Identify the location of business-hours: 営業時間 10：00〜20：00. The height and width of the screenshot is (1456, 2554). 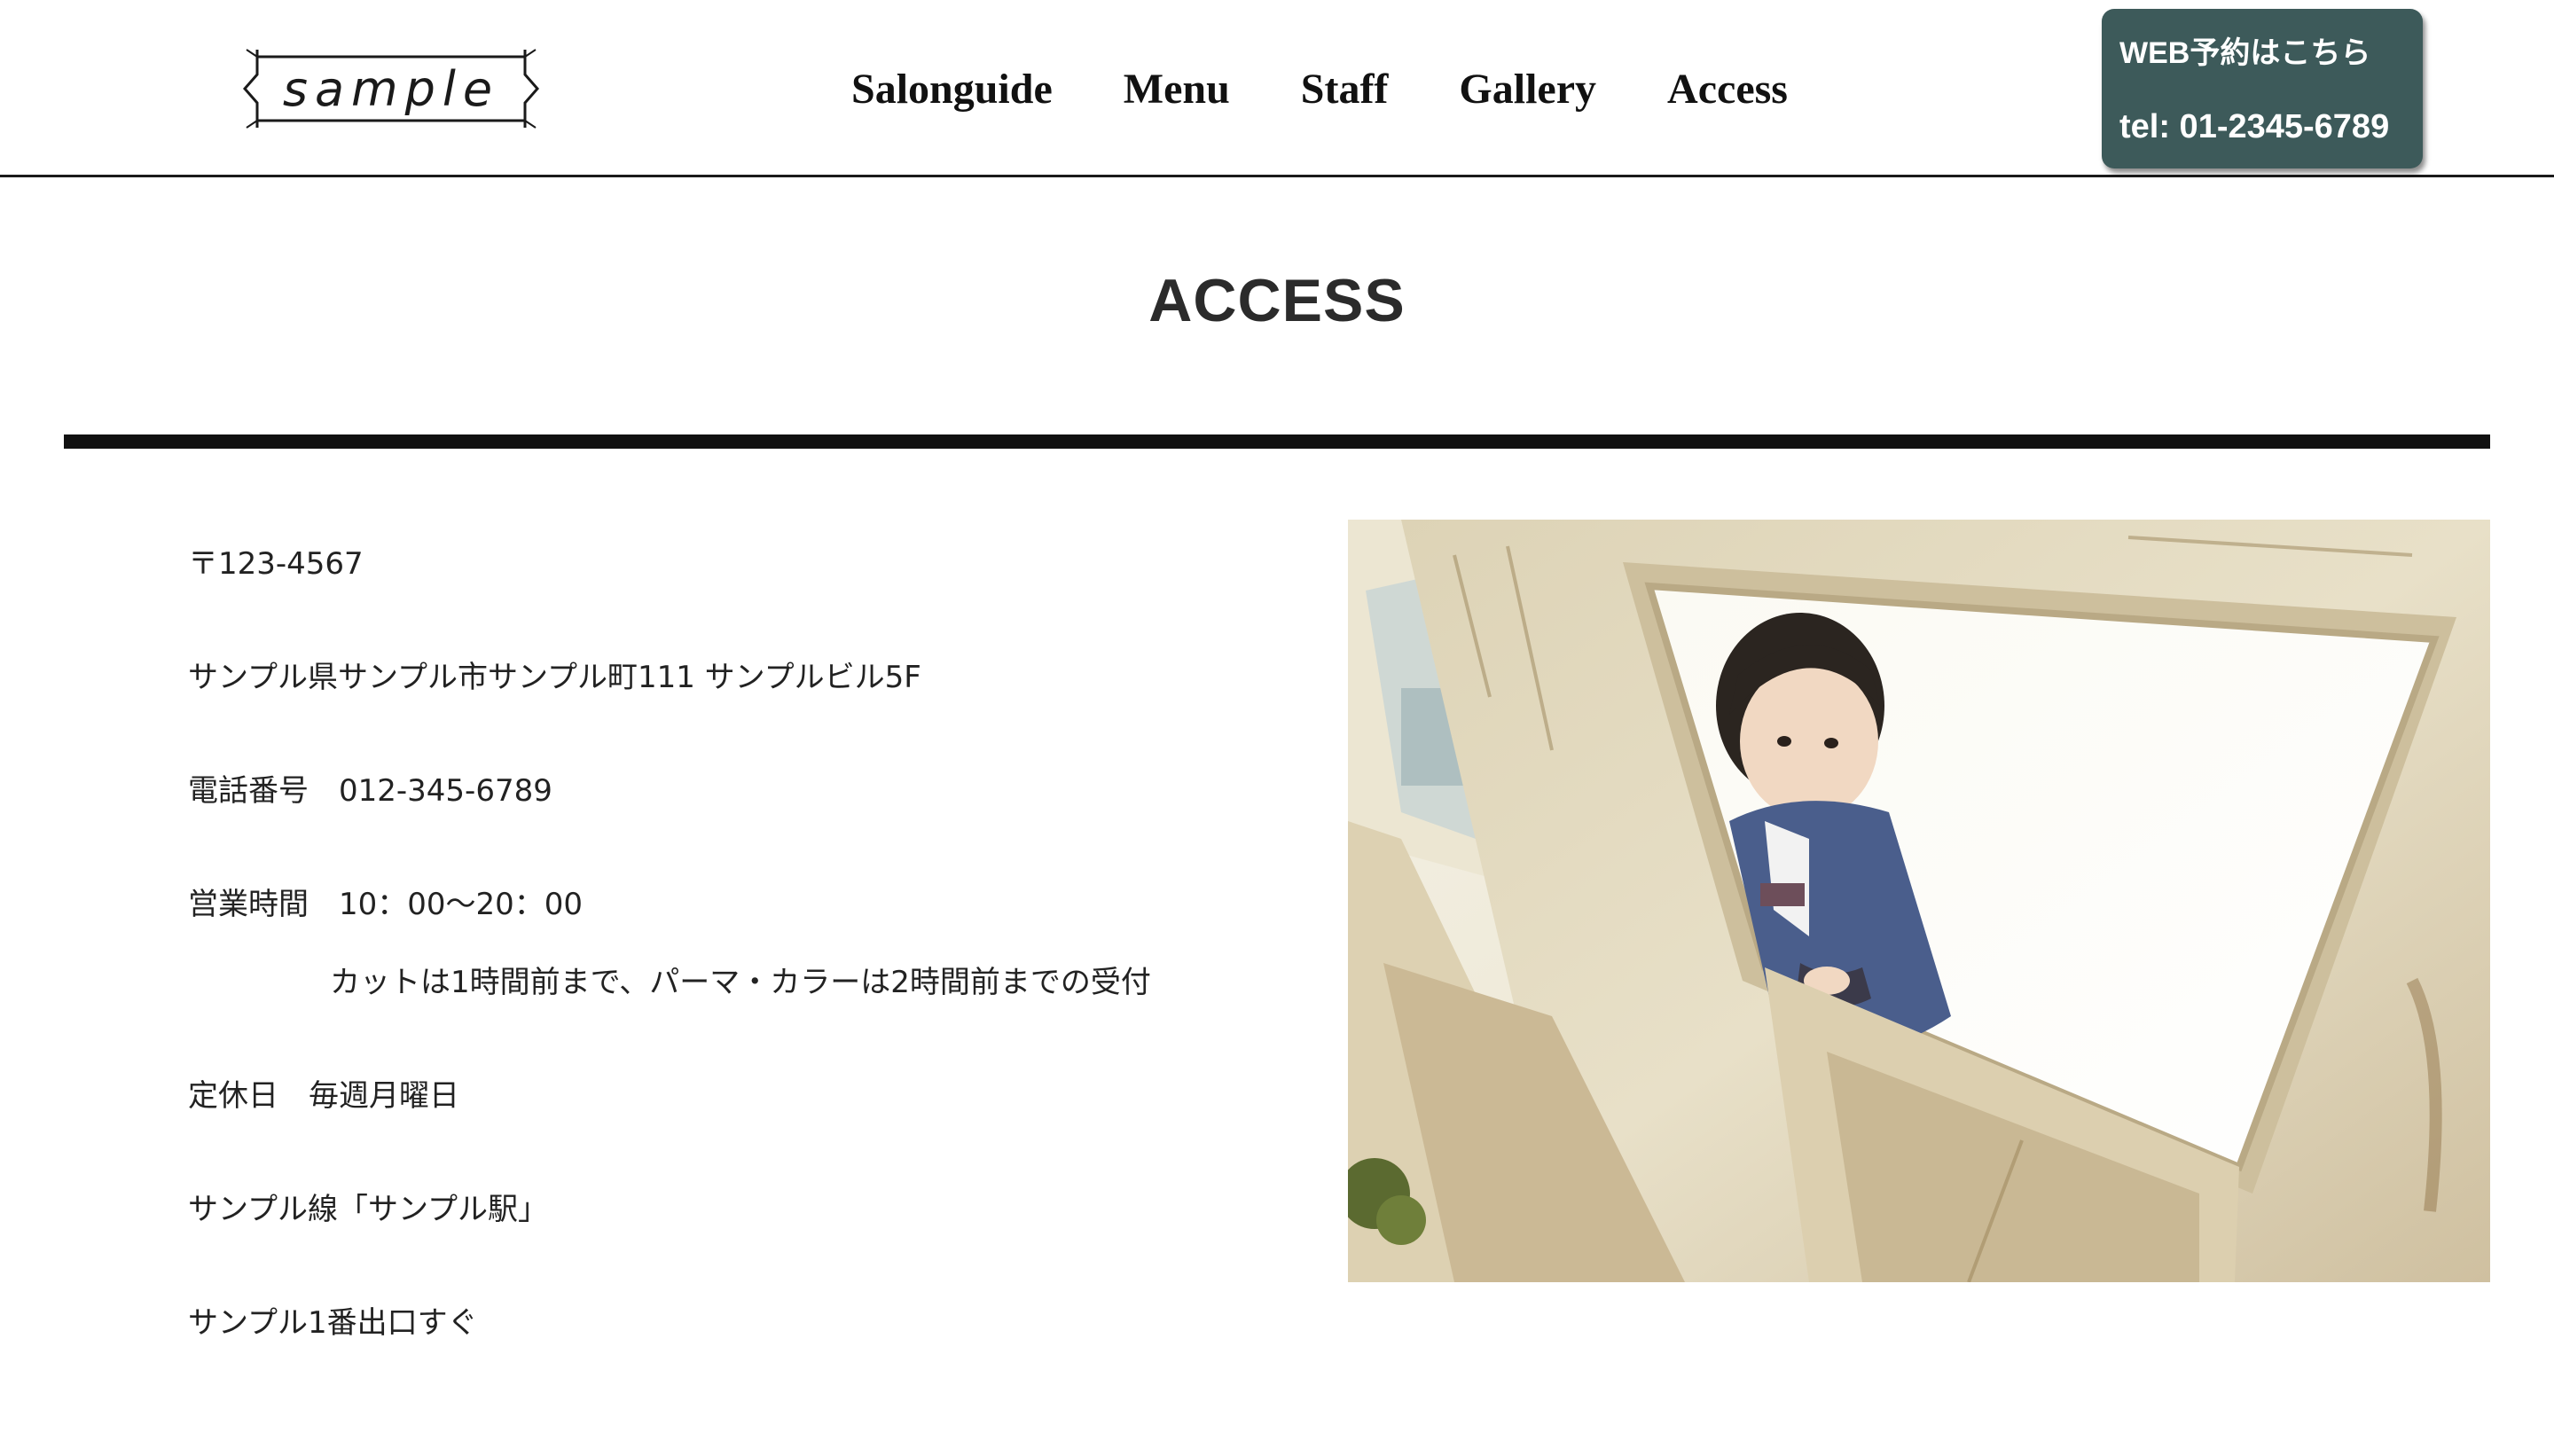
(386, 904).